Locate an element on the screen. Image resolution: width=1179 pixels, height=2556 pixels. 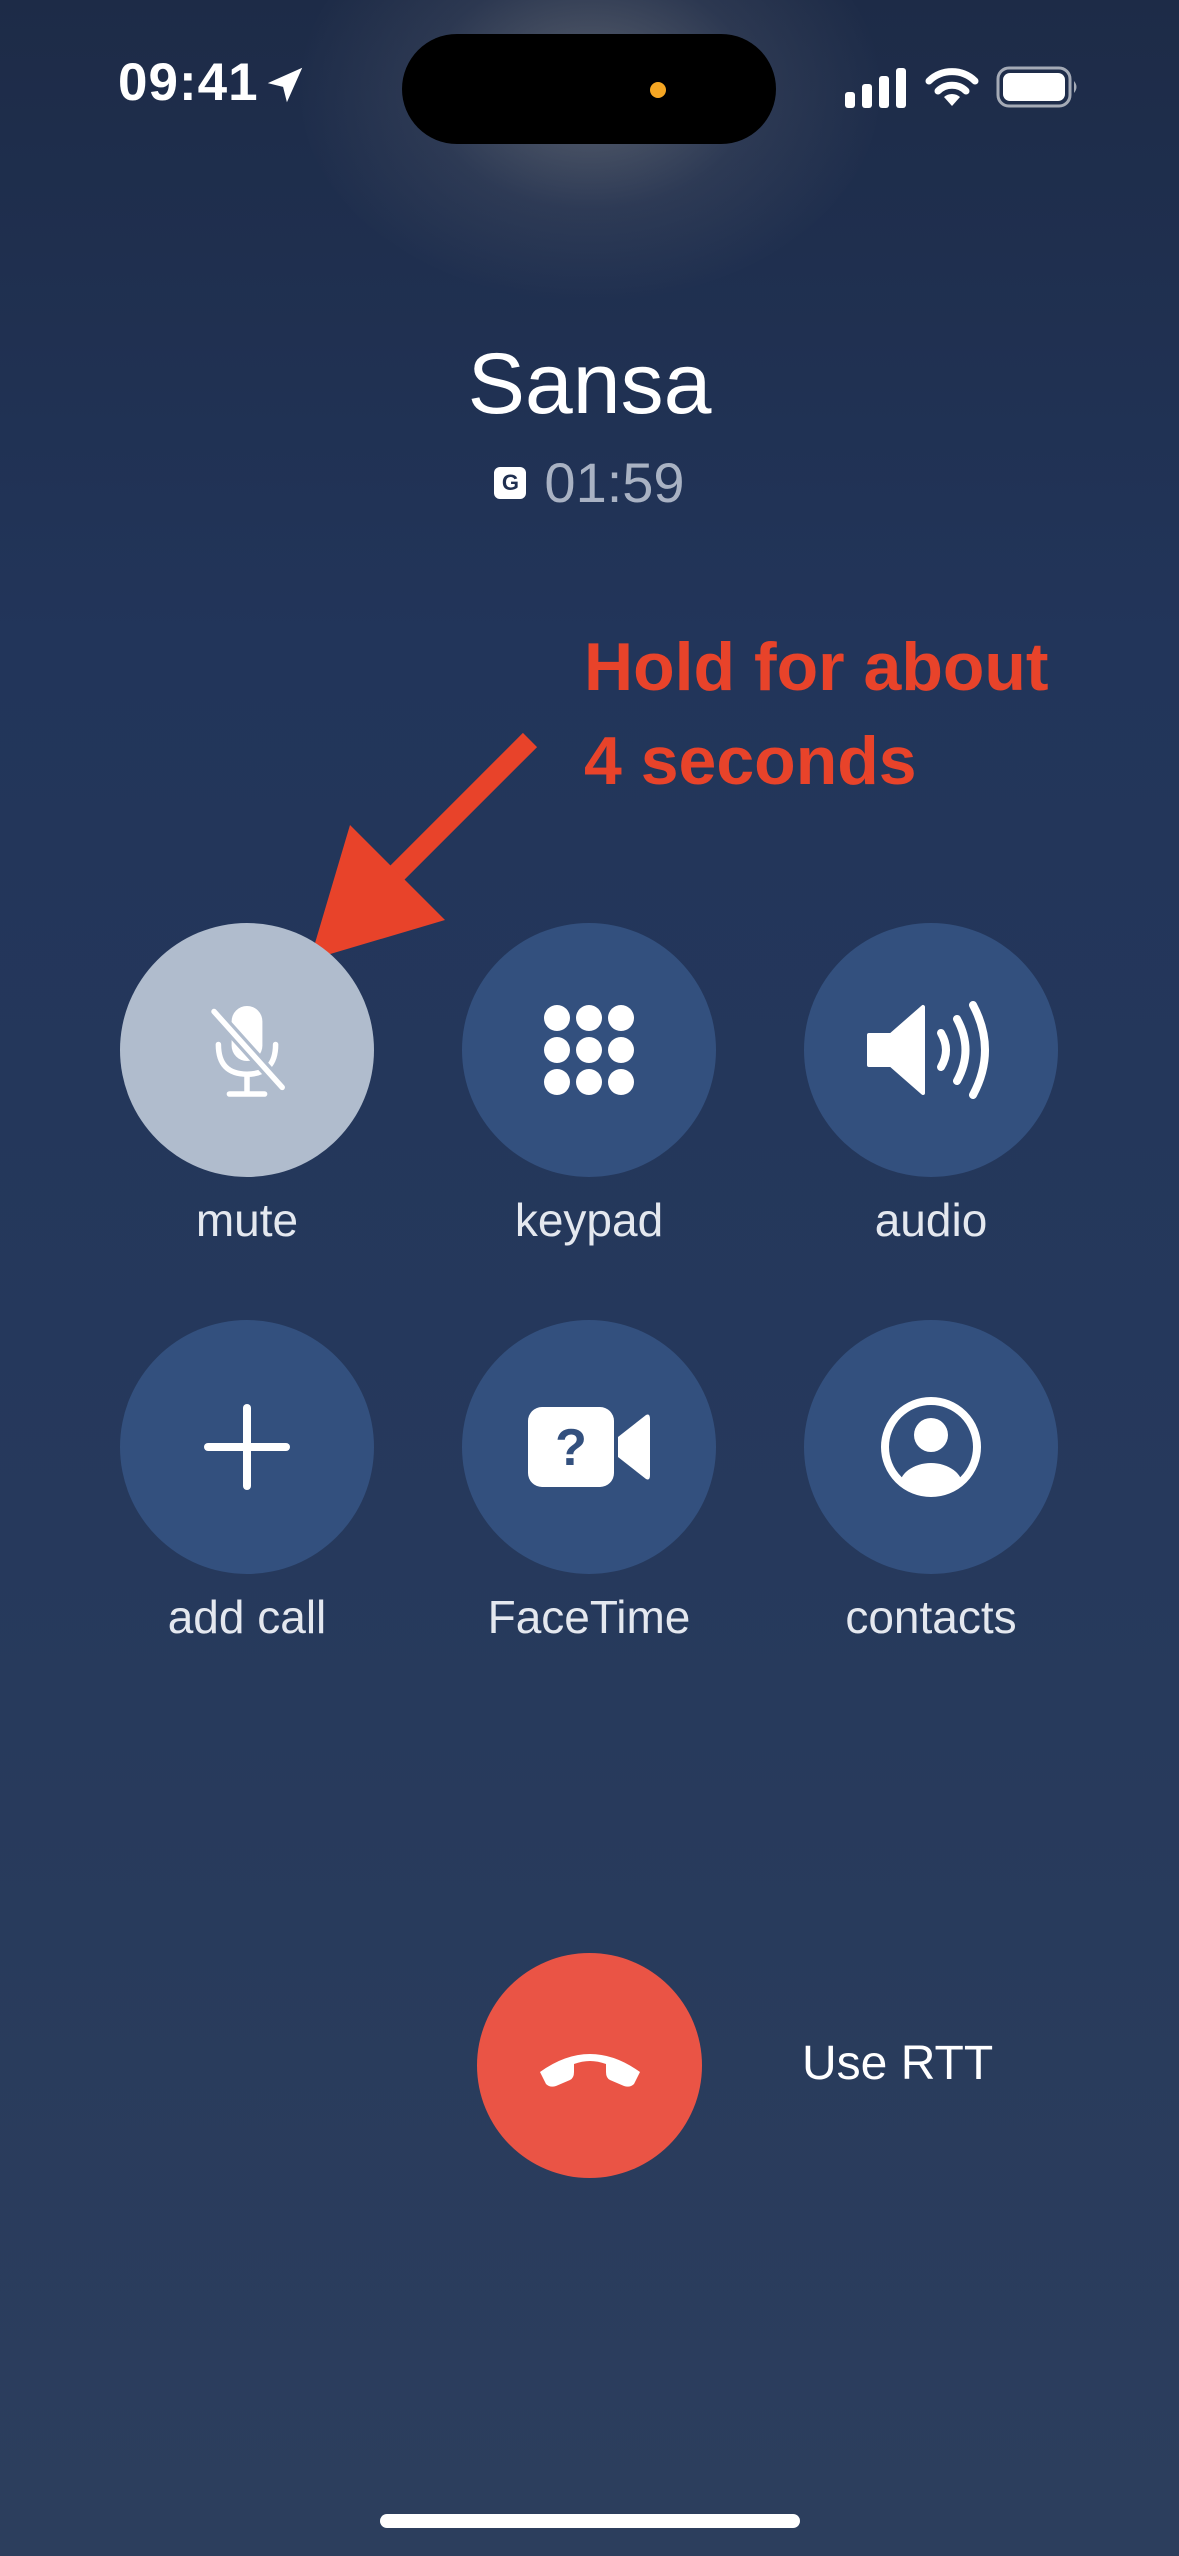
mute-button: mute is located at coordinates (247, 1084).